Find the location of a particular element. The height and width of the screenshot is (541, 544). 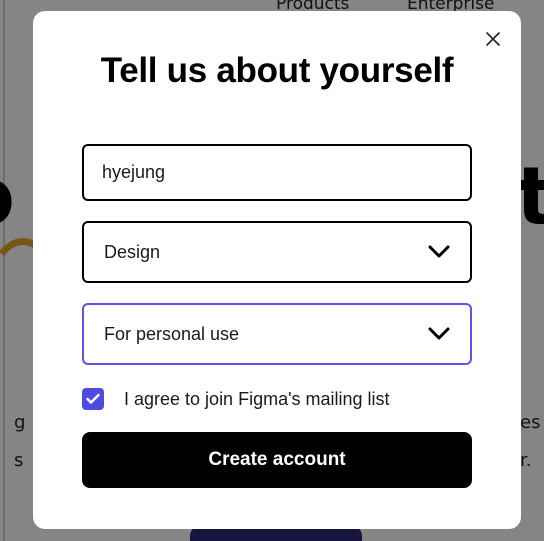

create-account-label: Create account is located at coordinates (277, 459).